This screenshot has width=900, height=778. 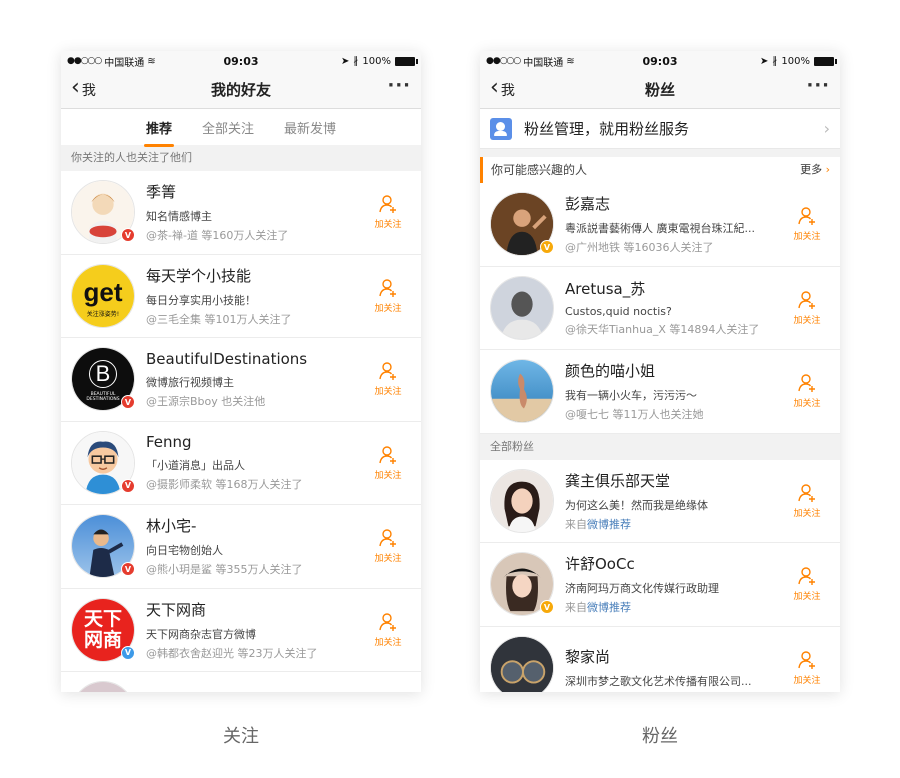 I want to click on user-row: 颜色的喵小姐 我有一辆小火车，污污污～ @嗄七七 等11万人也关注她 加关注, so click(x=660, y=392).